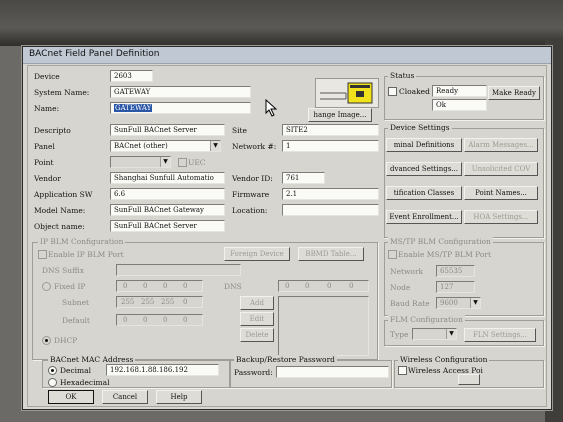 Image resolution: width=563 pixels, height=422 pixels. What do you see at coordinates (159, 320) in the screenshot?
I see `default-gateway-input: 0 0 0 0` at bounding box center [159, 320].